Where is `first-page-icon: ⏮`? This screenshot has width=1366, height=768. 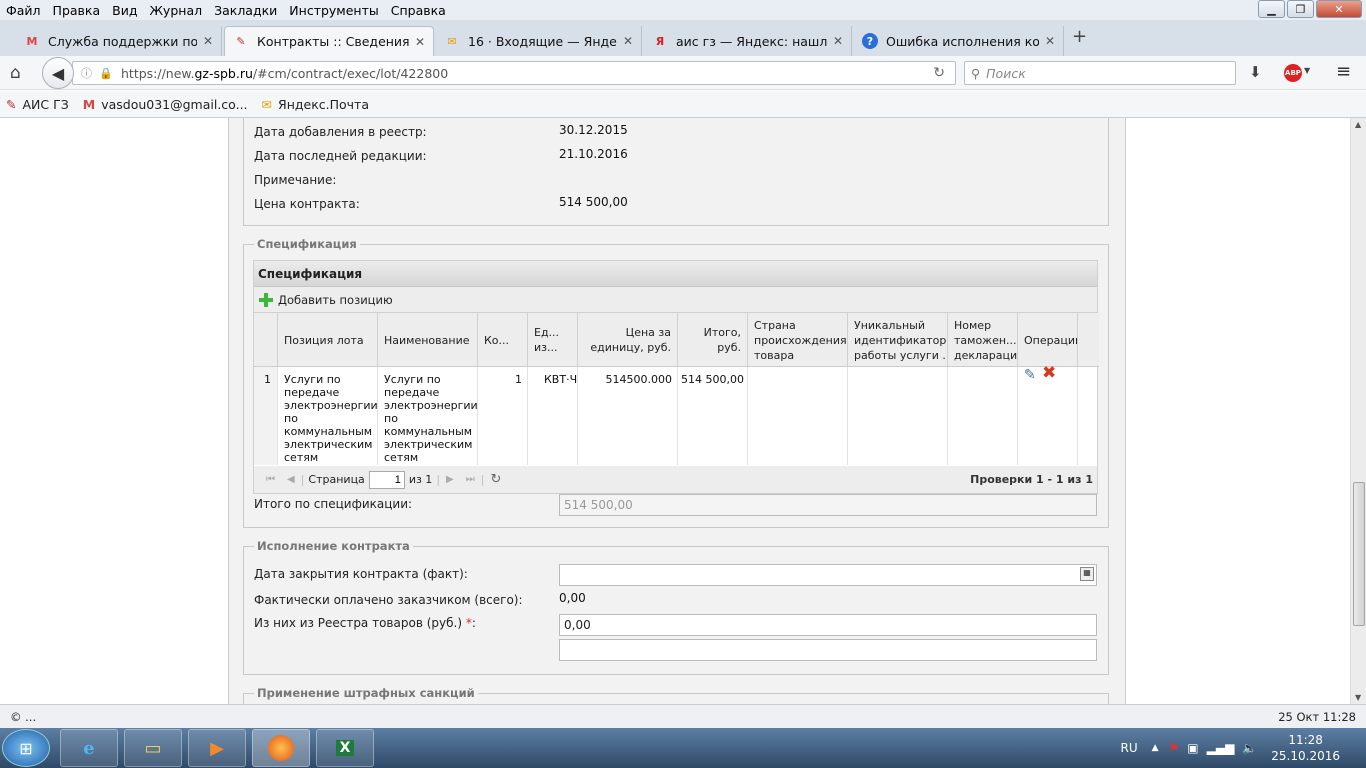
first-page-icon: ⏮ is located at coordinates (270, 479).